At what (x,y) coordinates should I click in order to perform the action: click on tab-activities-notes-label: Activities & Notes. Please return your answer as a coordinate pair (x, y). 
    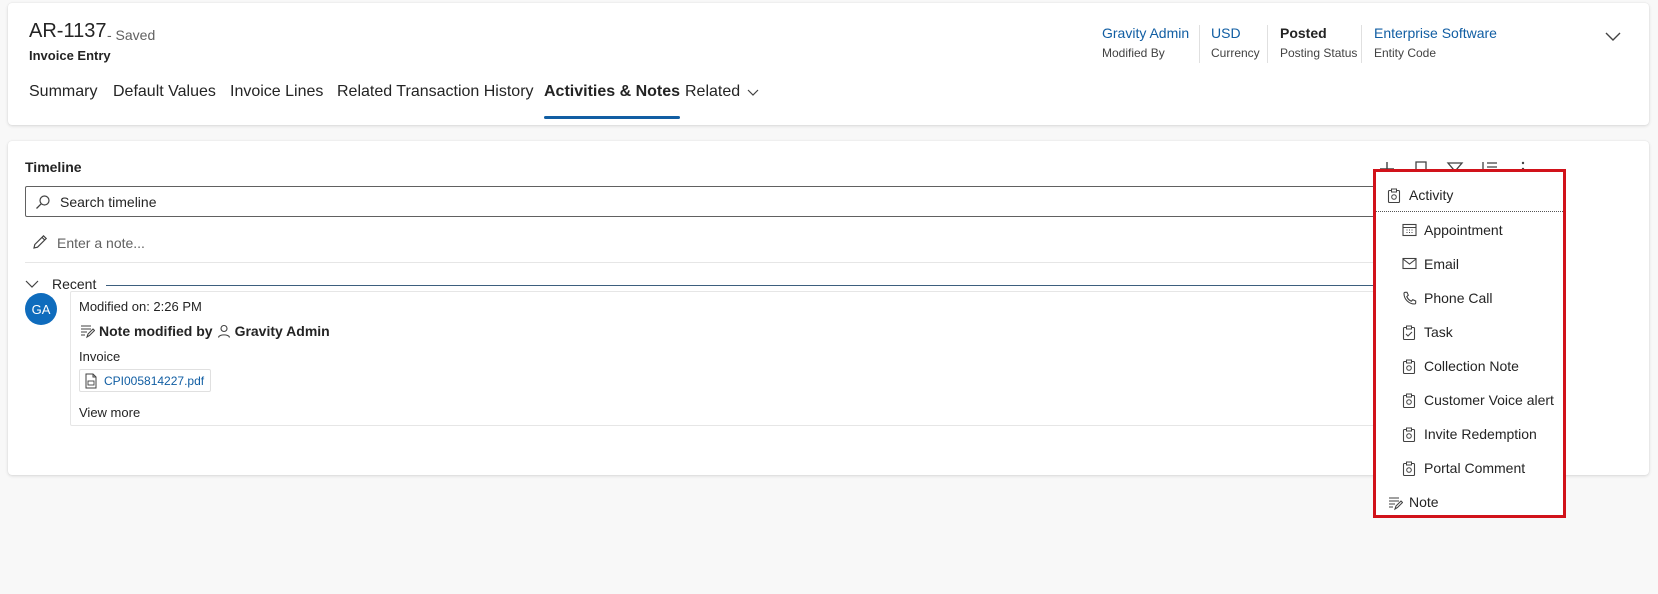
    Looking at the image, I should click on (612, 91).